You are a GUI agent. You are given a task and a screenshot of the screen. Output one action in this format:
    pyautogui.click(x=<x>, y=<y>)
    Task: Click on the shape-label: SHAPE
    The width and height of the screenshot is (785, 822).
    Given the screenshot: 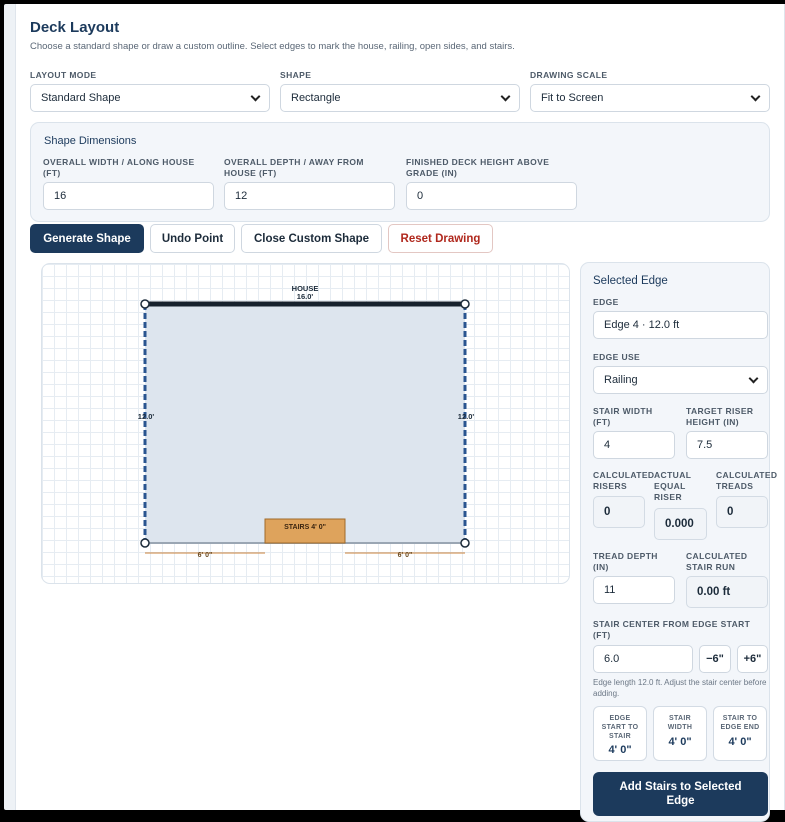 What is the action you would take?
    pyautogui.click(x=296, y=75)
    